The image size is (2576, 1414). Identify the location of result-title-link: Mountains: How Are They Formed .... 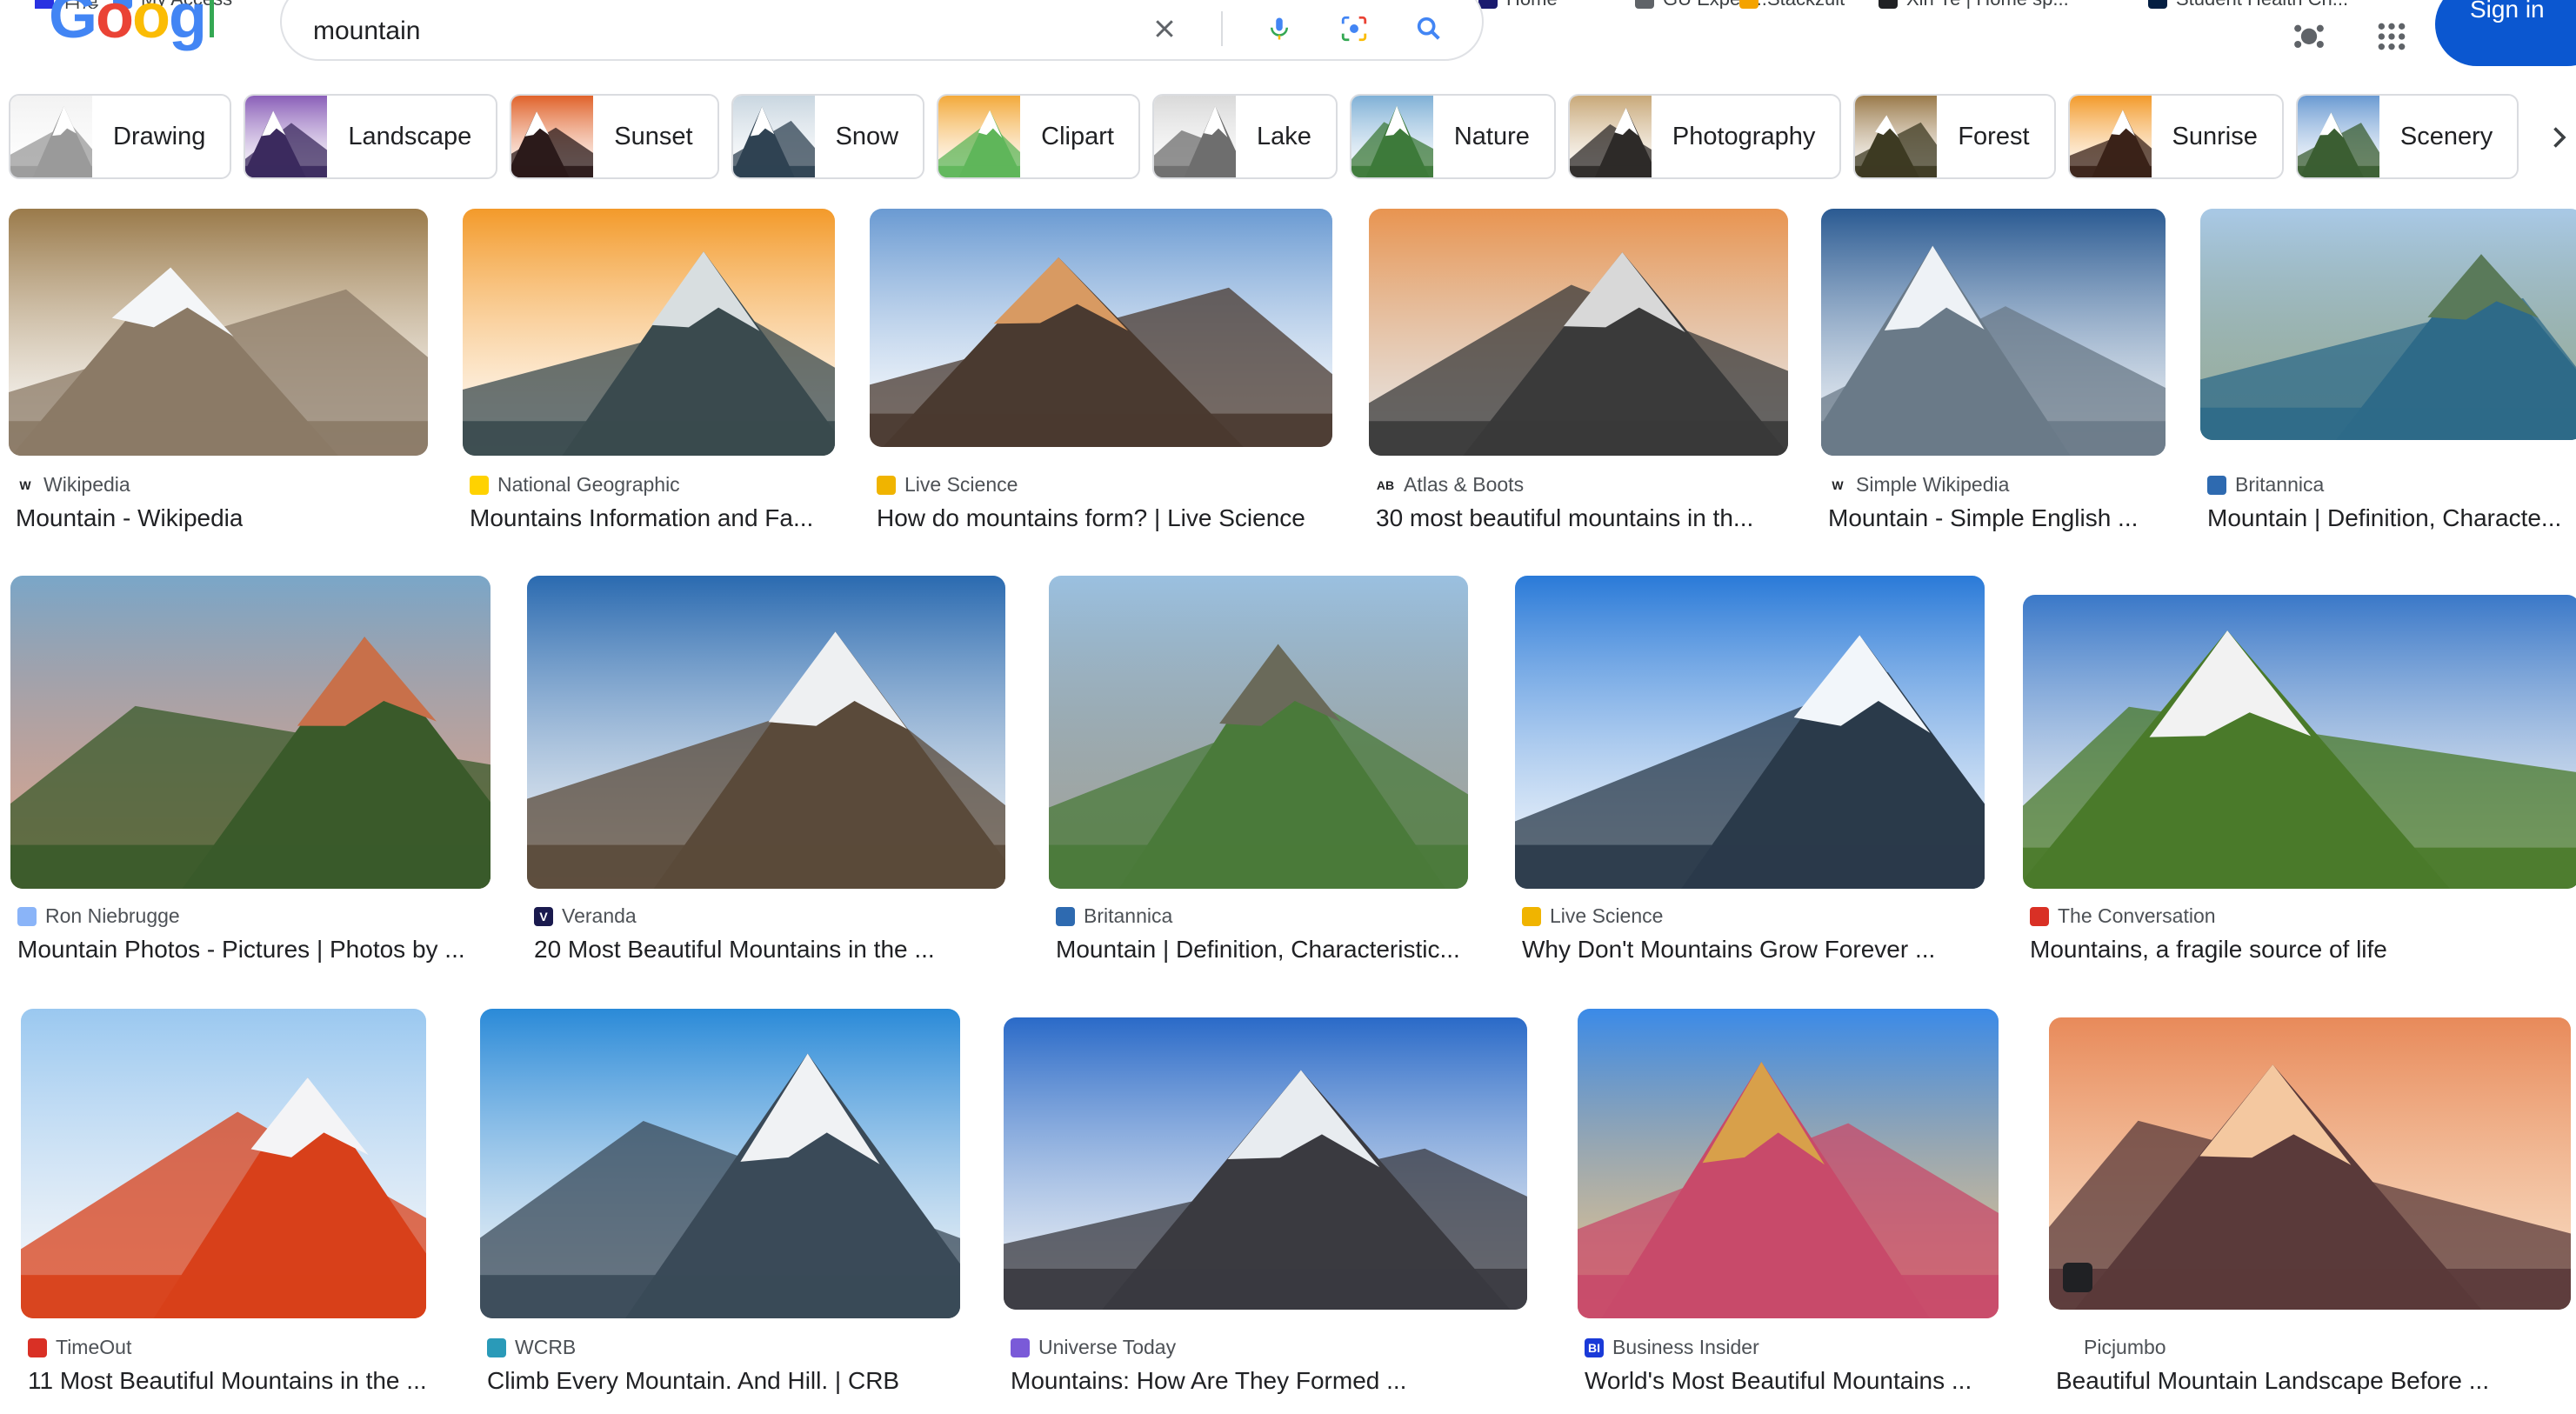
(1208, 1381).